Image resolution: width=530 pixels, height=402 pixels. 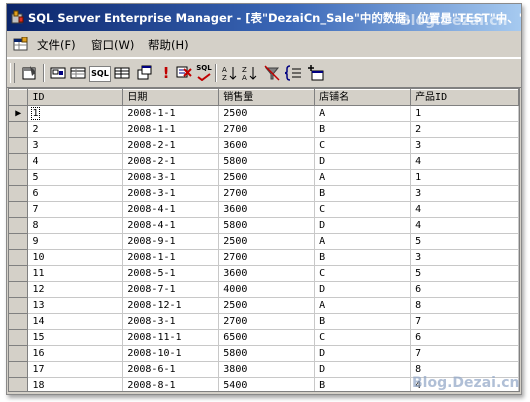 I want to click on table-row: 6 2008-3-1 2700 B 3, so click(x=264, y=193).